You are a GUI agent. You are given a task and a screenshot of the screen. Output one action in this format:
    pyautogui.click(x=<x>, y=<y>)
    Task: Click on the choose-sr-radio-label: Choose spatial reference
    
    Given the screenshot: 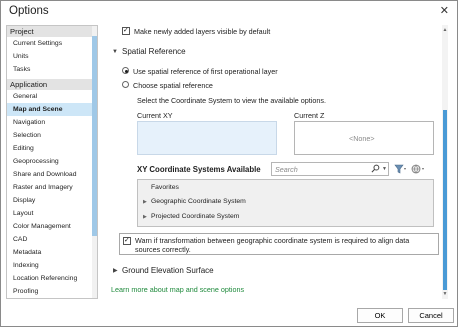 What is the action you would take?
    pyautogui.click(x=173, y=85)
    